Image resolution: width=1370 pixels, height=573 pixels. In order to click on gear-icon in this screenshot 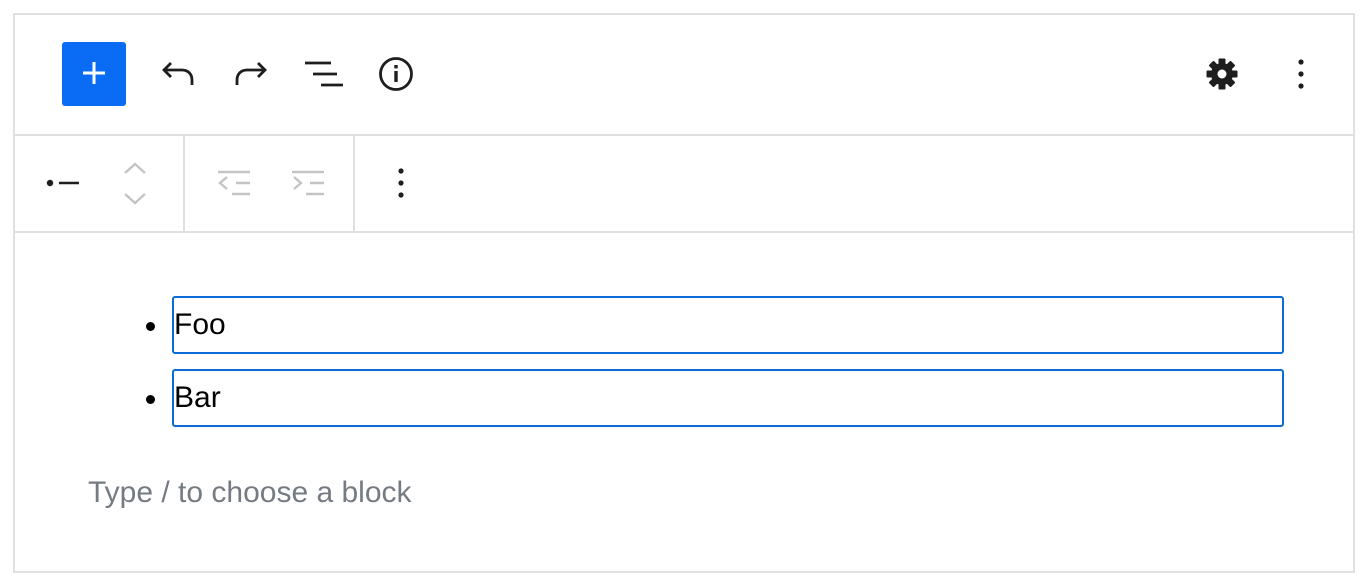, I will do `click(1222, 75)`.